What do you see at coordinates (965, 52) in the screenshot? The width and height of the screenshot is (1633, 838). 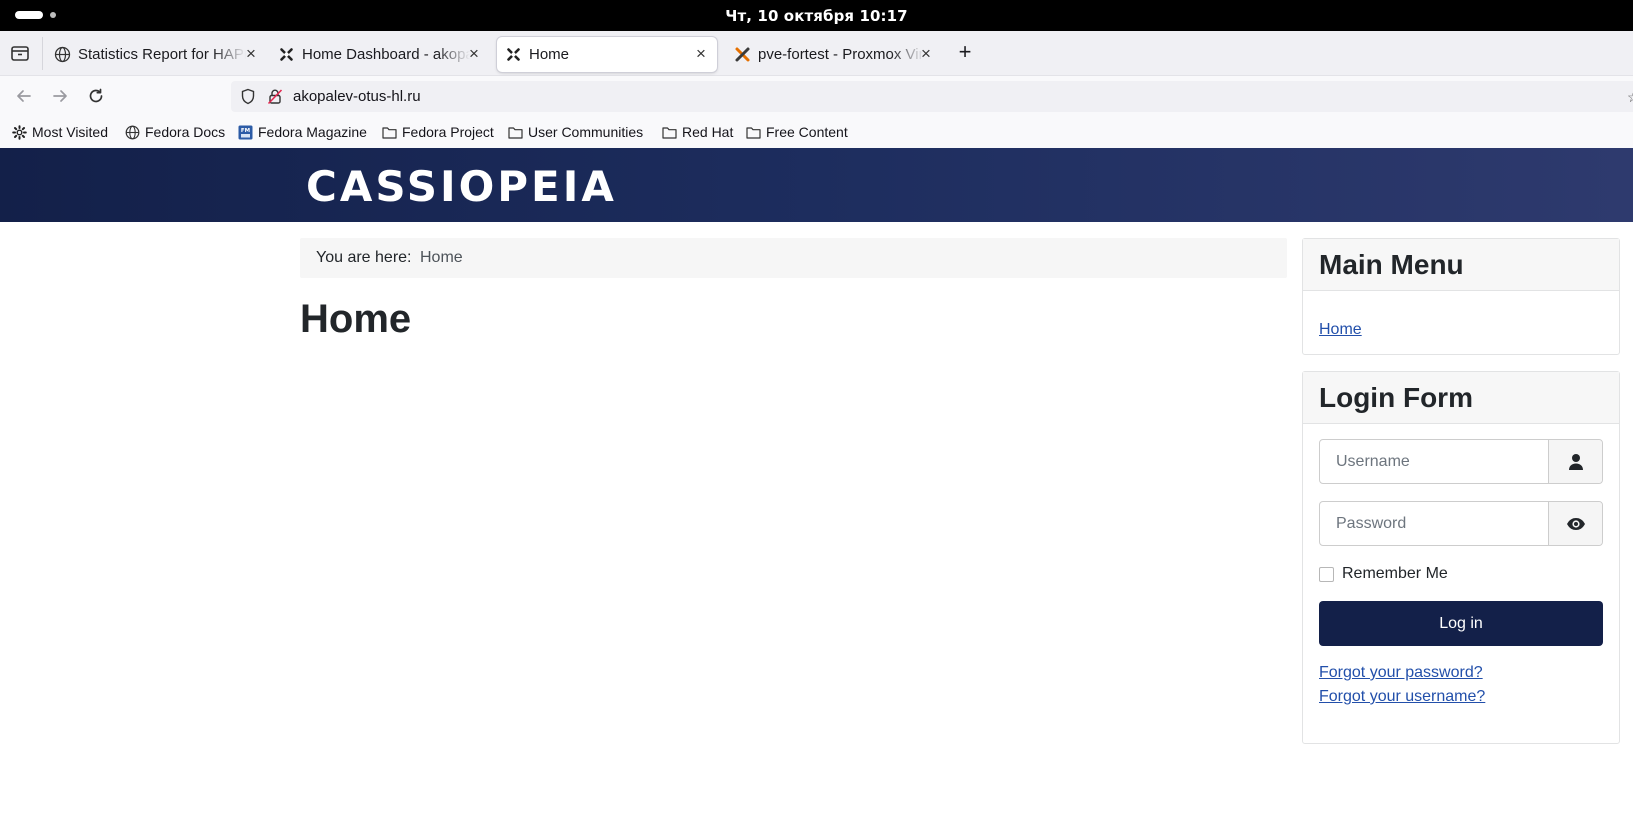 I see `new-tab-button: +` at bounding box center [965, 52].